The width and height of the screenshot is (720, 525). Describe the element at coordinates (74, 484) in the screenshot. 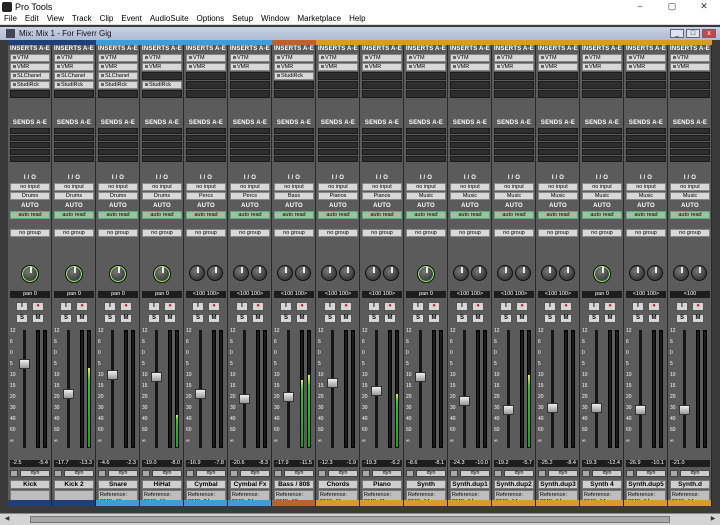

I see `track-name: Kick 2` at that location.